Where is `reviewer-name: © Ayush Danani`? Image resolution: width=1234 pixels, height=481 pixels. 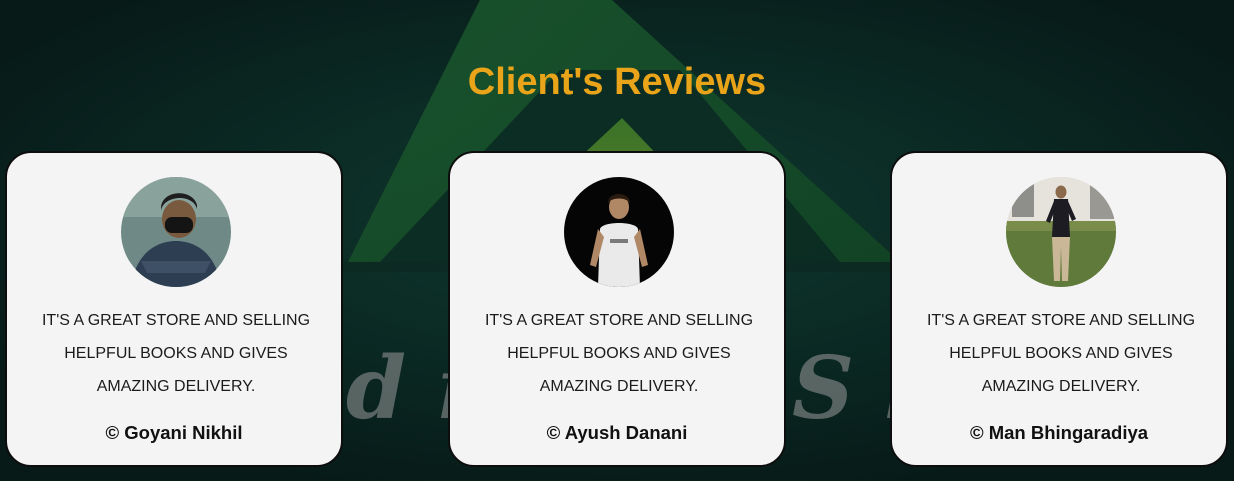
reviewer-name: © Ayush Danani is located at coordinates (617, 432).